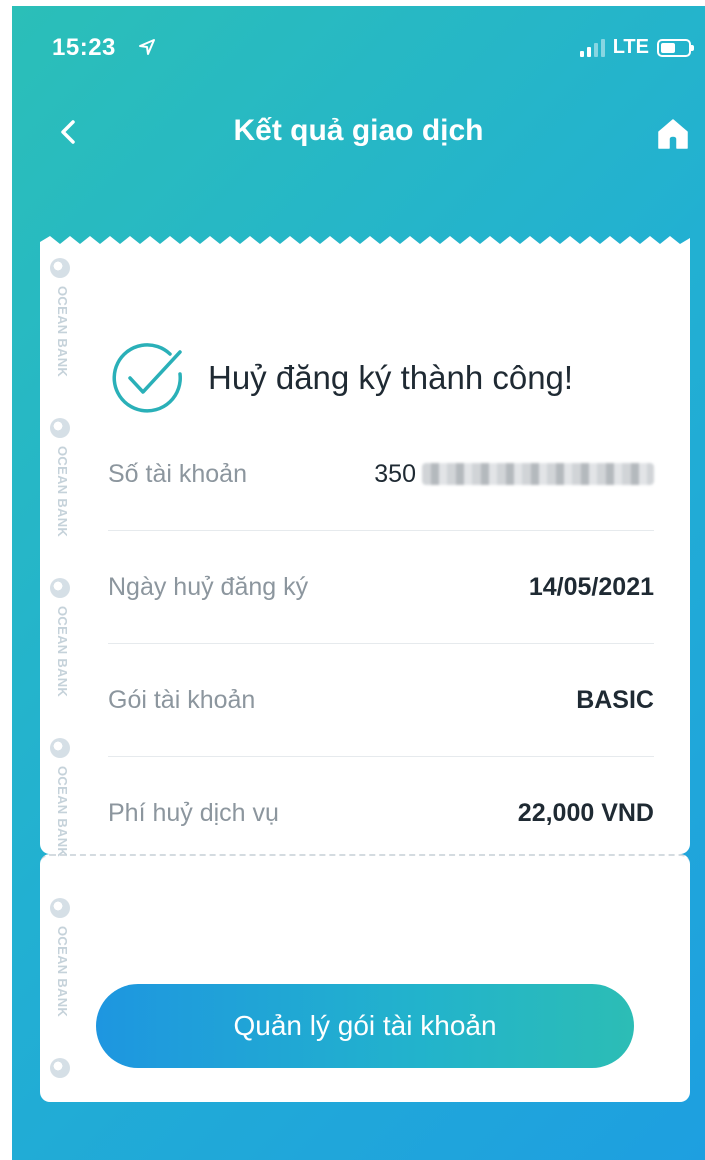  I want to click on detail-row-package: Gói tài khoản BASIC, so click(381, 700).